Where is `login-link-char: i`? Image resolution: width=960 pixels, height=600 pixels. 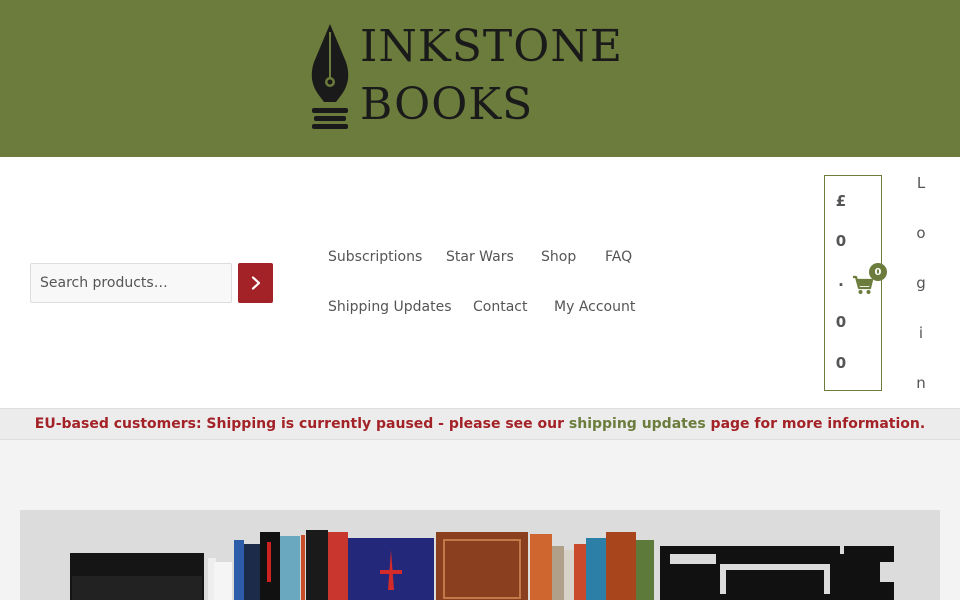 login-link-char: i is located at coordinates (921, 333).